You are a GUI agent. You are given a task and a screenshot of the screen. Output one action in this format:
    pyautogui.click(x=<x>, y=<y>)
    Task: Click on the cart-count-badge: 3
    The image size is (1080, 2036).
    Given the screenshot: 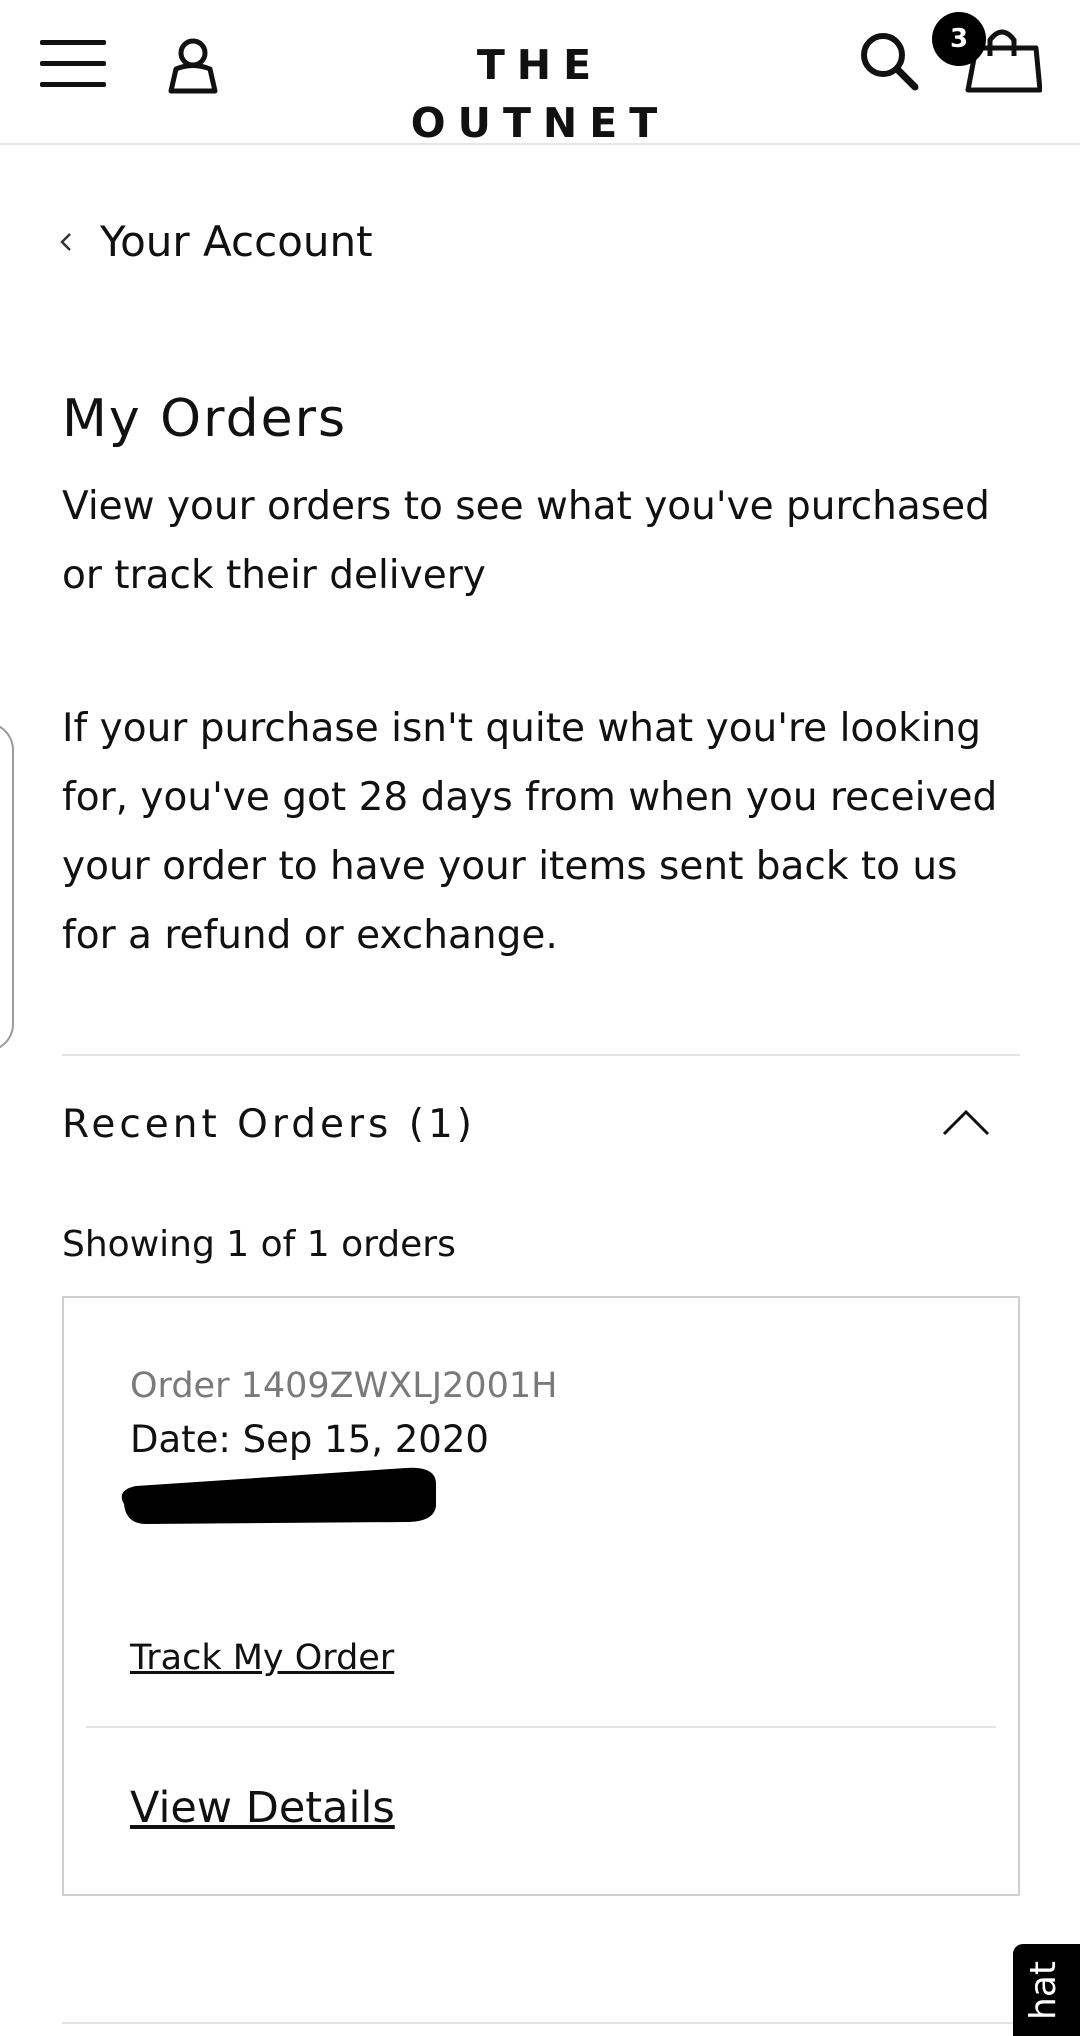 What is the action you would take?
    pyautogui.click(x=959, y=39)
    